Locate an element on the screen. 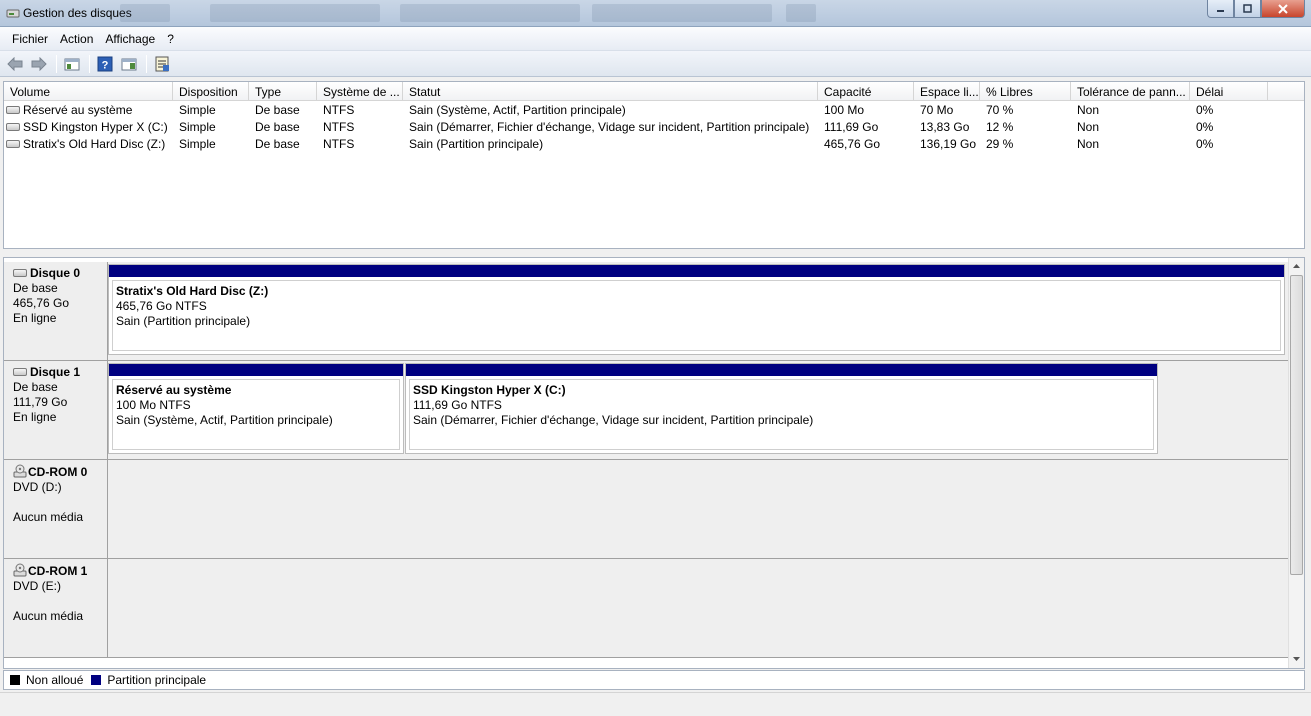 This screenshot has height=716, width=1311. legend-label: Non alloué is located at coordinates (55, 680).